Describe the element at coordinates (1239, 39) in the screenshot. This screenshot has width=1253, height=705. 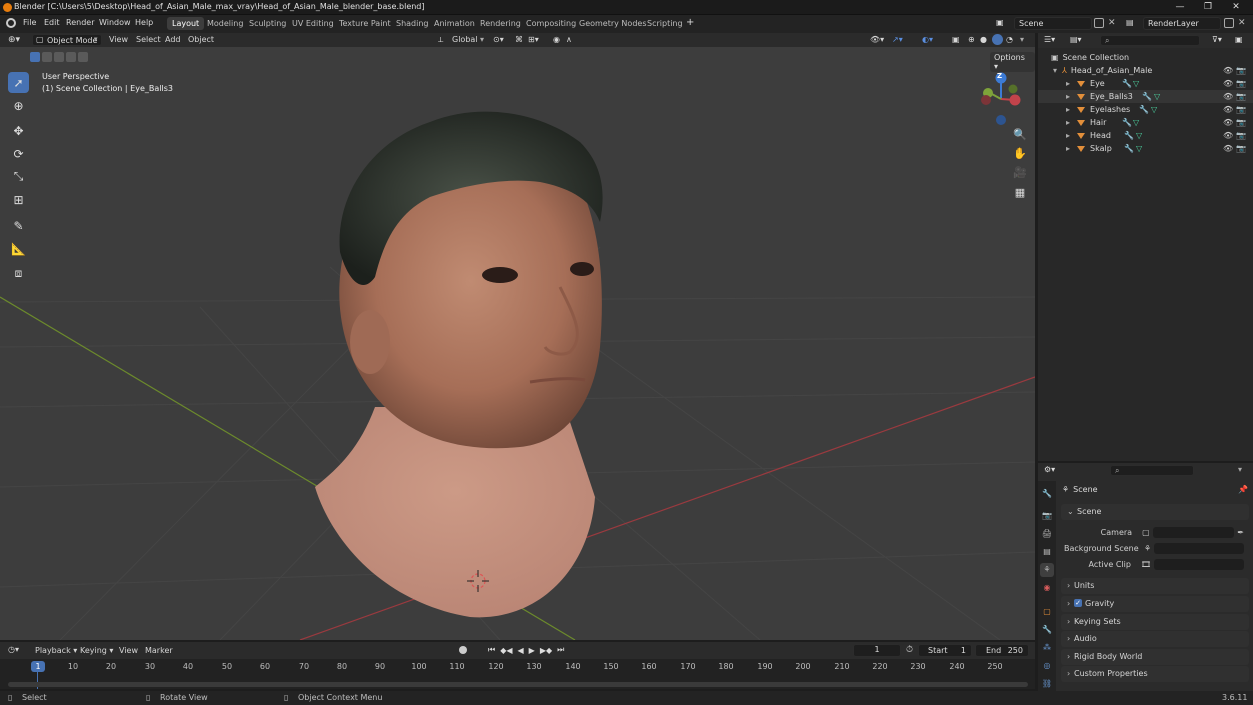
I see `new-collection-icon: ▣` at that location.